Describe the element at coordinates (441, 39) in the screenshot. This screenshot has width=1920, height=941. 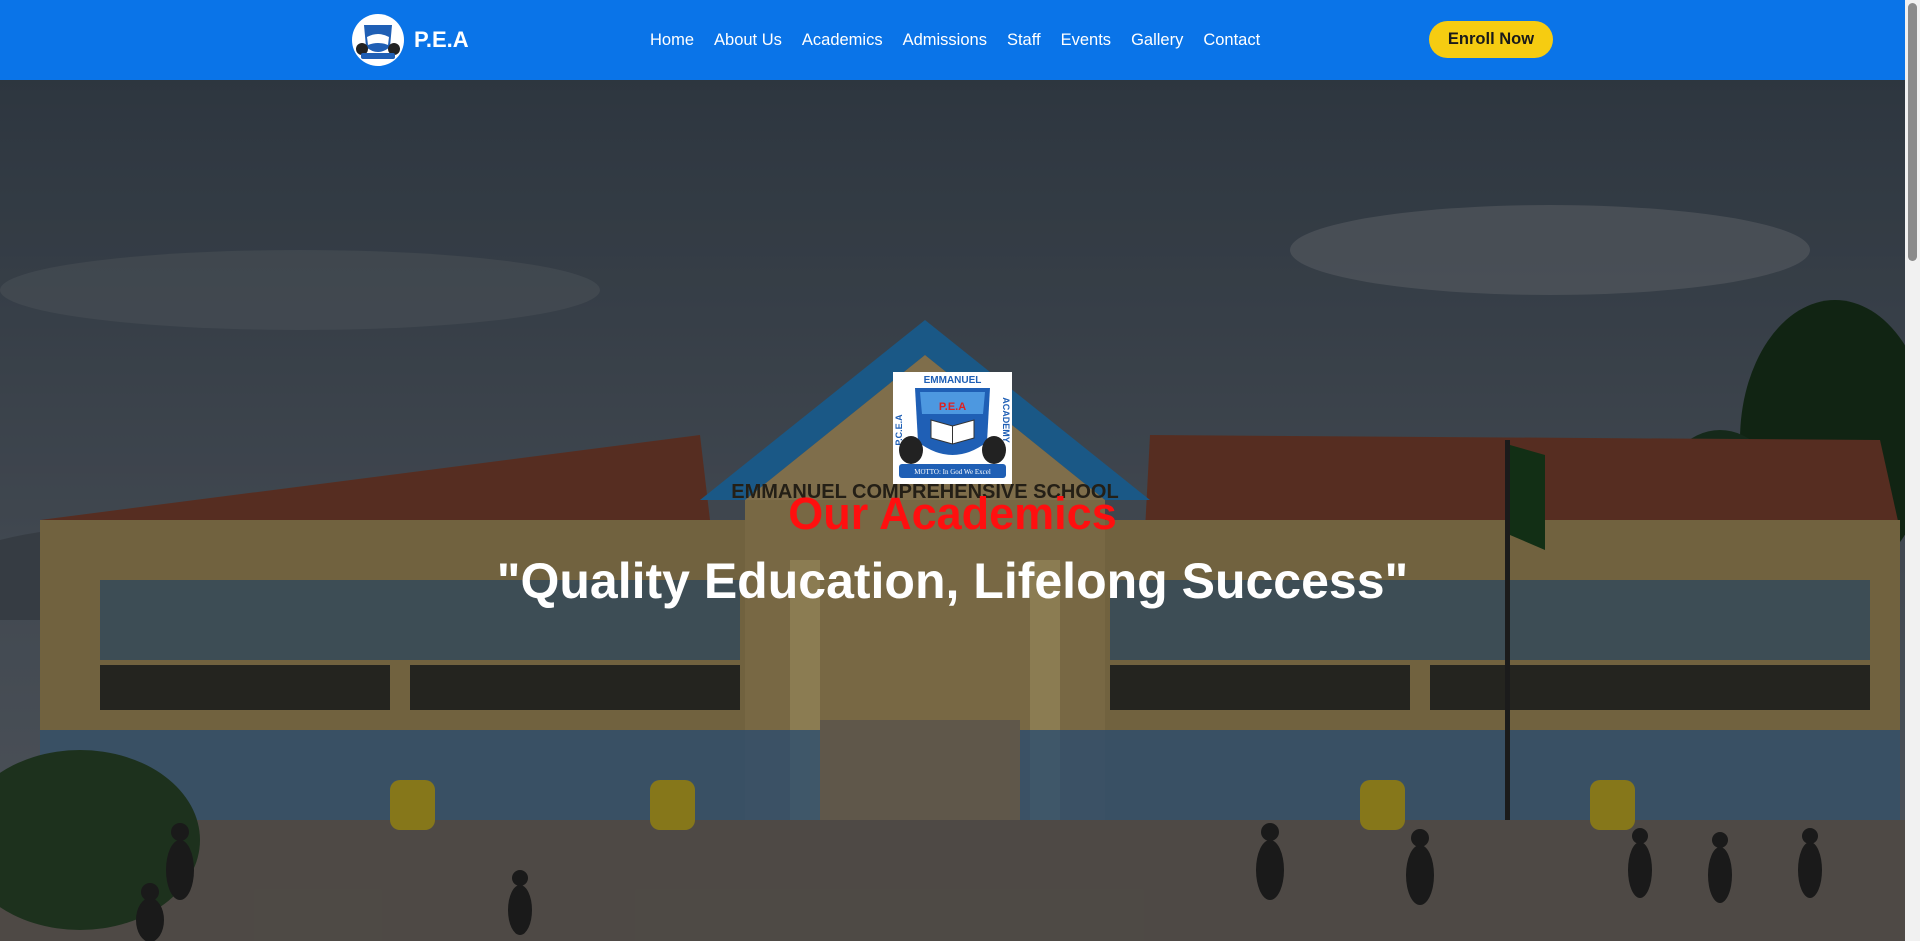
I see `brand-name: P.E.A` at that location.